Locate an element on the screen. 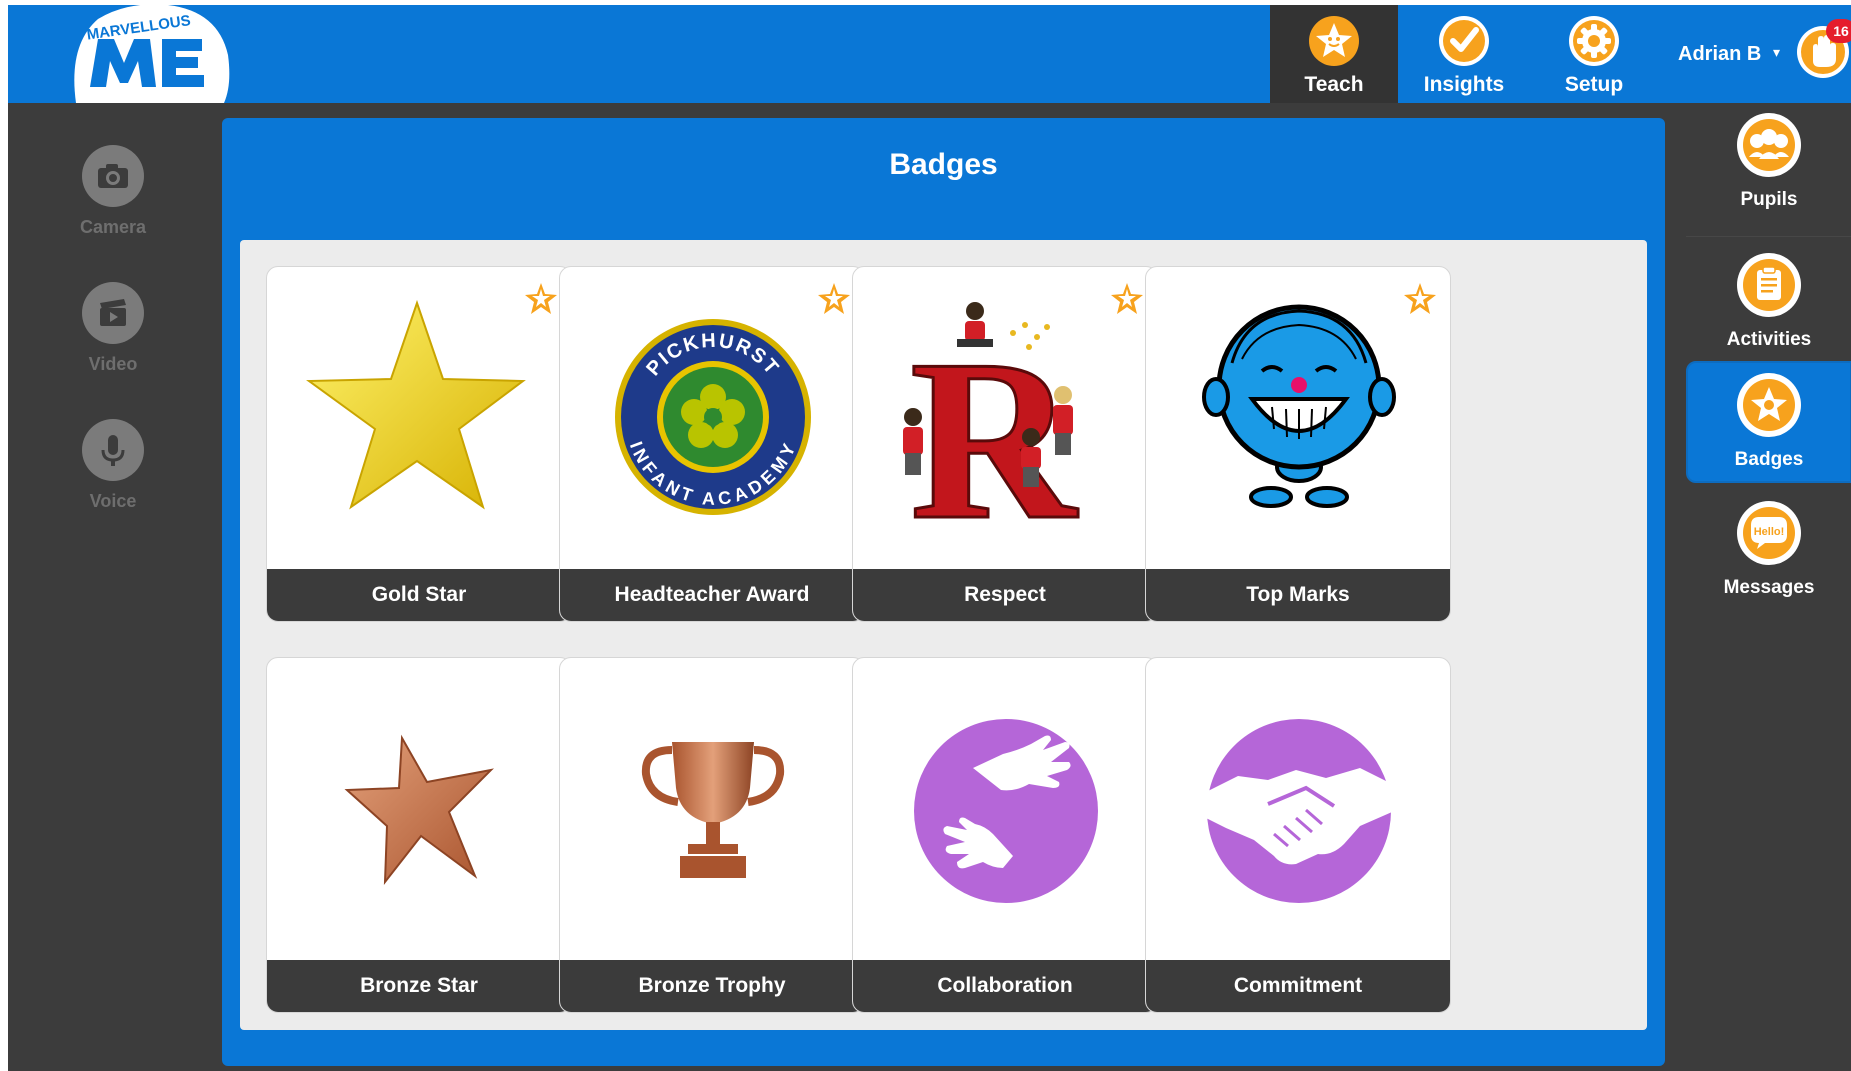 The height and width of the screenshot is (1071, 1851). notification-badge: 16 is located at coordinates (1838, 31).